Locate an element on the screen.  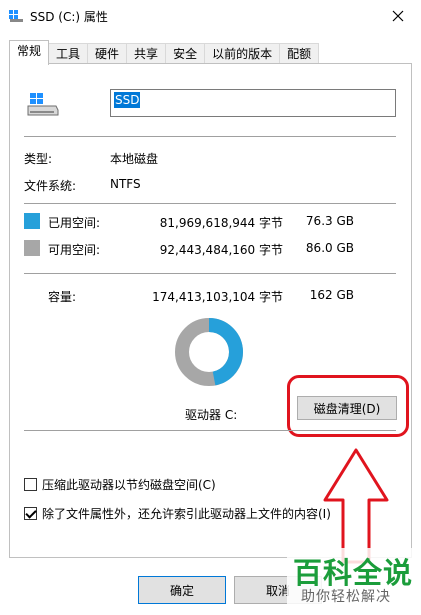
type-value: 本地磁盘 is located at coordinates (134, 159).